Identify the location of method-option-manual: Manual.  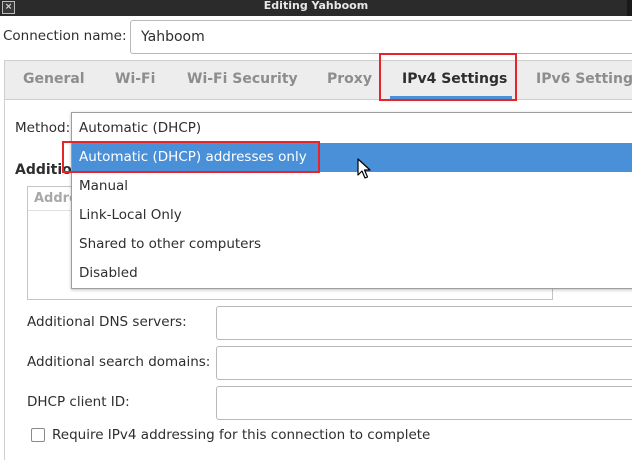
(352, 186).